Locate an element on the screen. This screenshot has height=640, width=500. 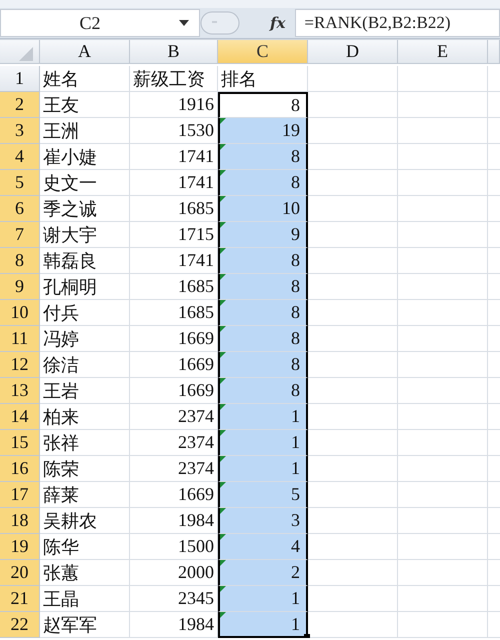
table-cell: 陈华 is located at coordinates (85, 547).